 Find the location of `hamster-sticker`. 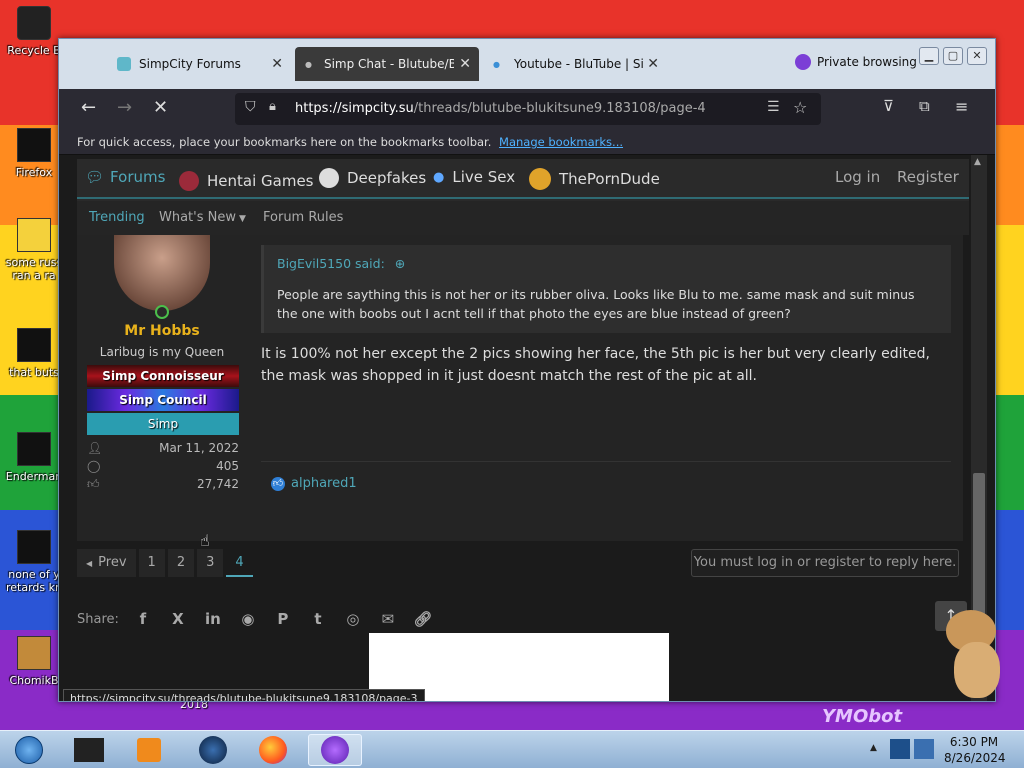

hamster-sticker is located at coordinates (972, 654).